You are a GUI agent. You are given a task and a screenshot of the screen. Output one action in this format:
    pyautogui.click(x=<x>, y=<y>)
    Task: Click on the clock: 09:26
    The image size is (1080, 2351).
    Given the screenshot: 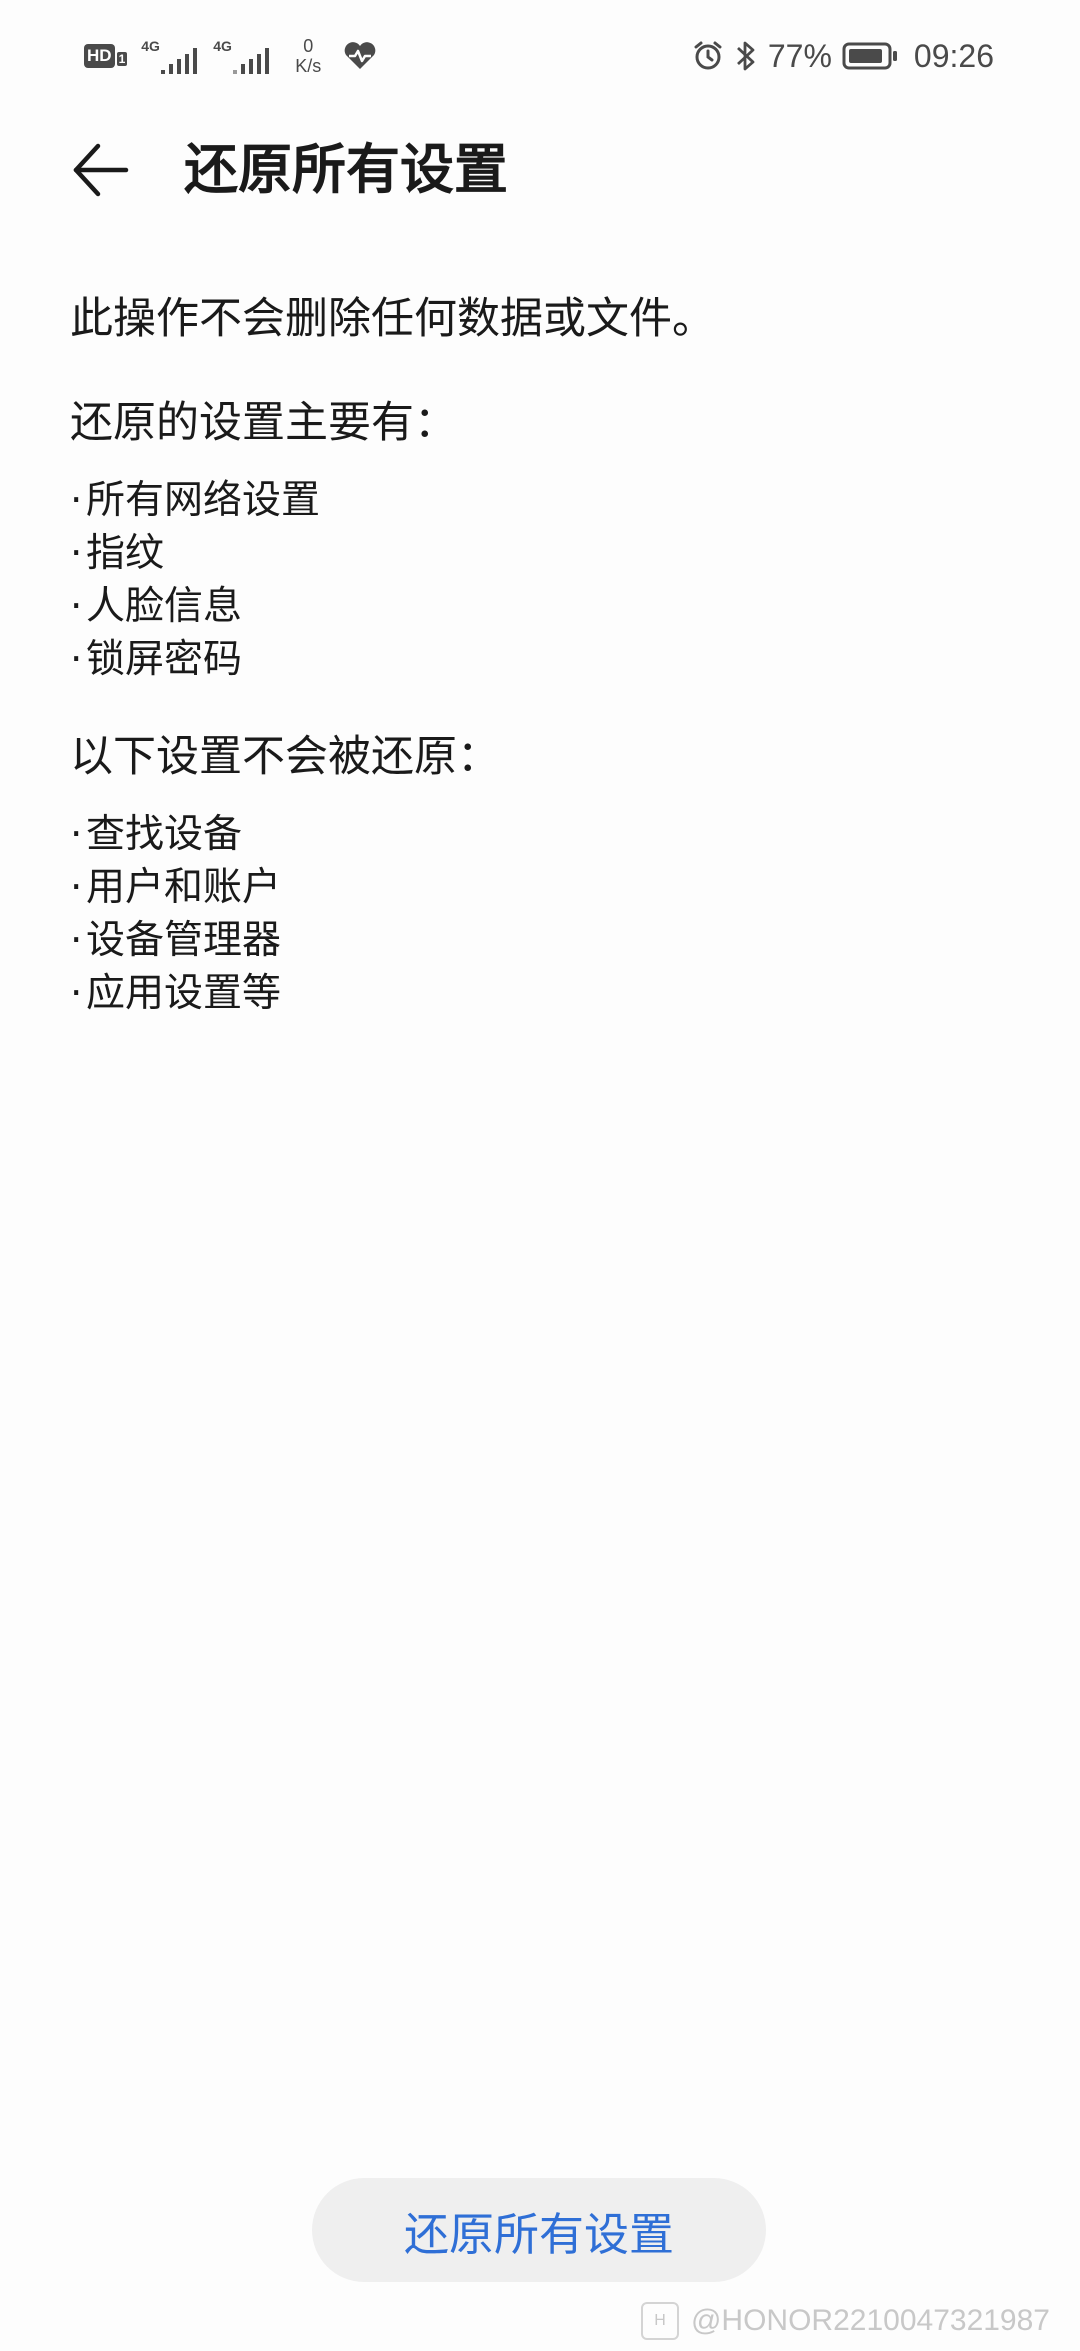 What is the action you would take?
    pyautogui.click(x=953, y=55)
    